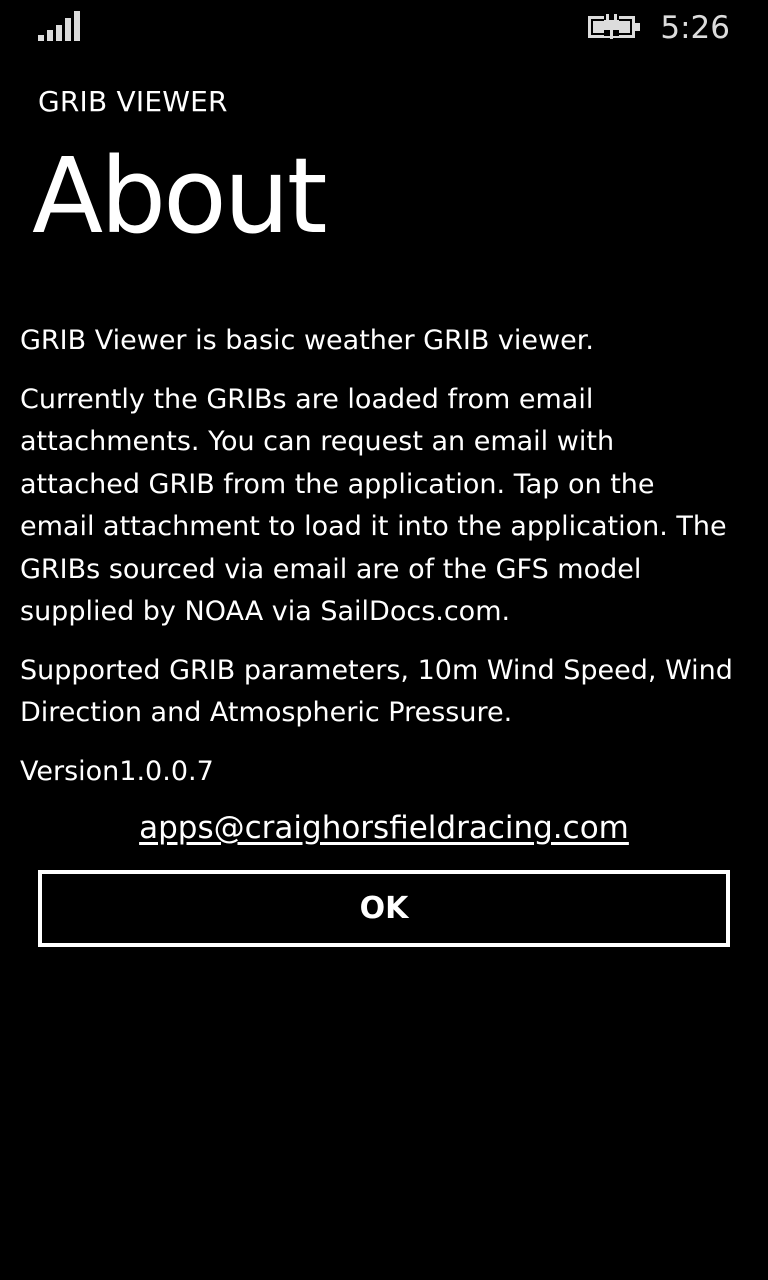 Image resolution: width=768 pixels, height=1280 pixels. What do you see at coordinates (384, 828) in the screenshot?
I see `email-link: apps@craighorsfieldracing.com` at bounding box center [384, 828].